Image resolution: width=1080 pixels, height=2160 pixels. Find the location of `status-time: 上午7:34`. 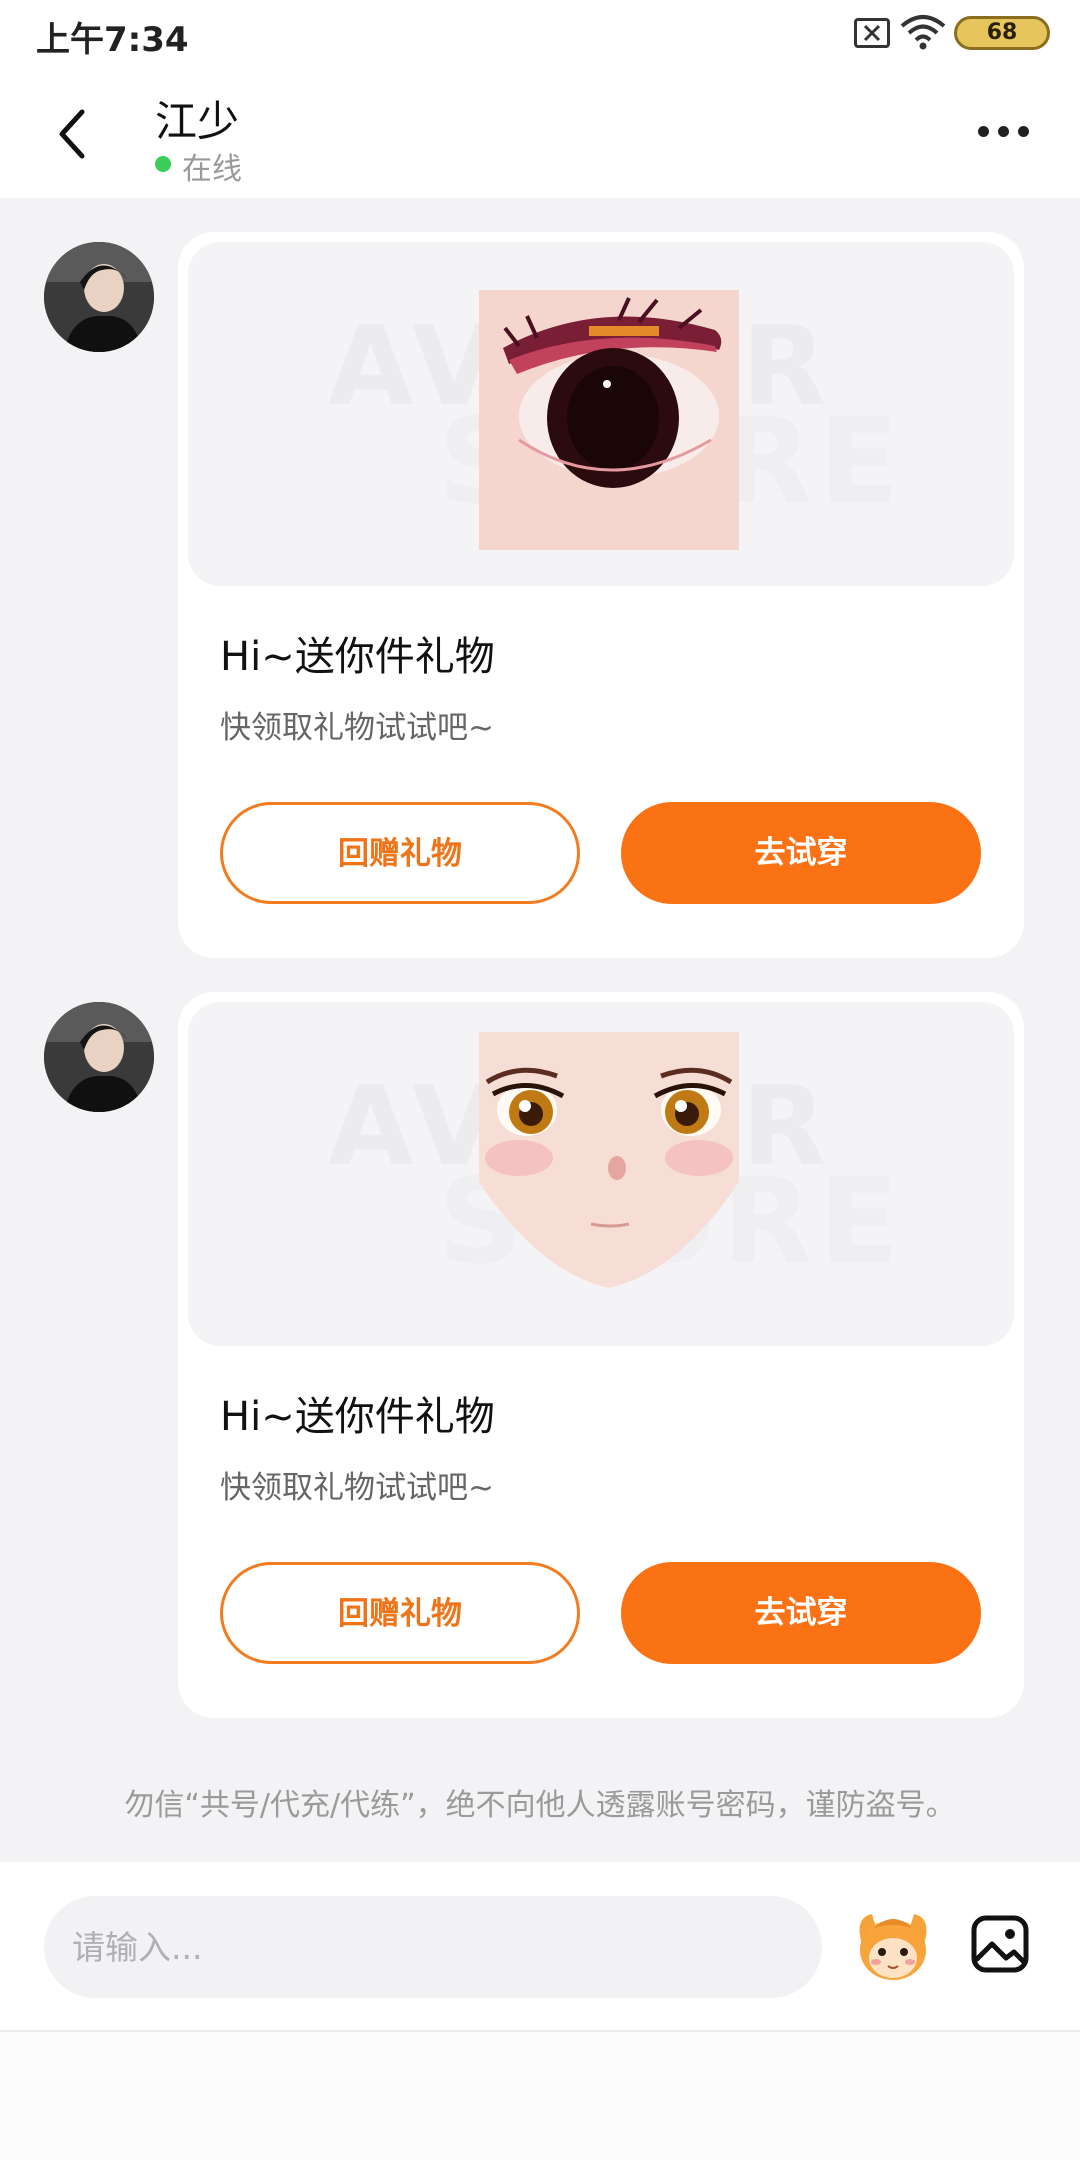

status-time: 上午7:34 is located at coordinates (112, 40).